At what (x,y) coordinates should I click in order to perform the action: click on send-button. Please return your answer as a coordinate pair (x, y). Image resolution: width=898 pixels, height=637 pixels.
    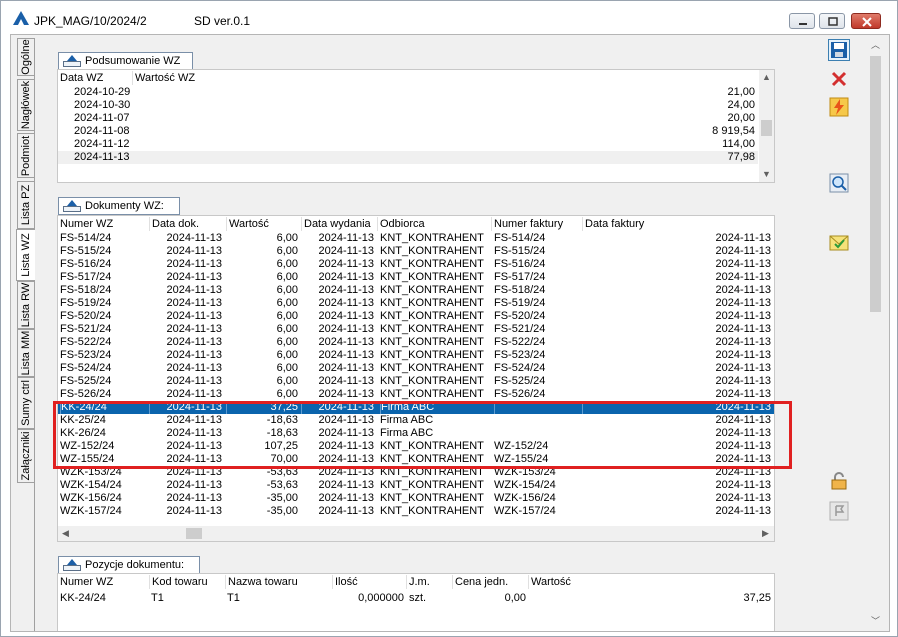
    Looking at the image, I should click on (840, 244).